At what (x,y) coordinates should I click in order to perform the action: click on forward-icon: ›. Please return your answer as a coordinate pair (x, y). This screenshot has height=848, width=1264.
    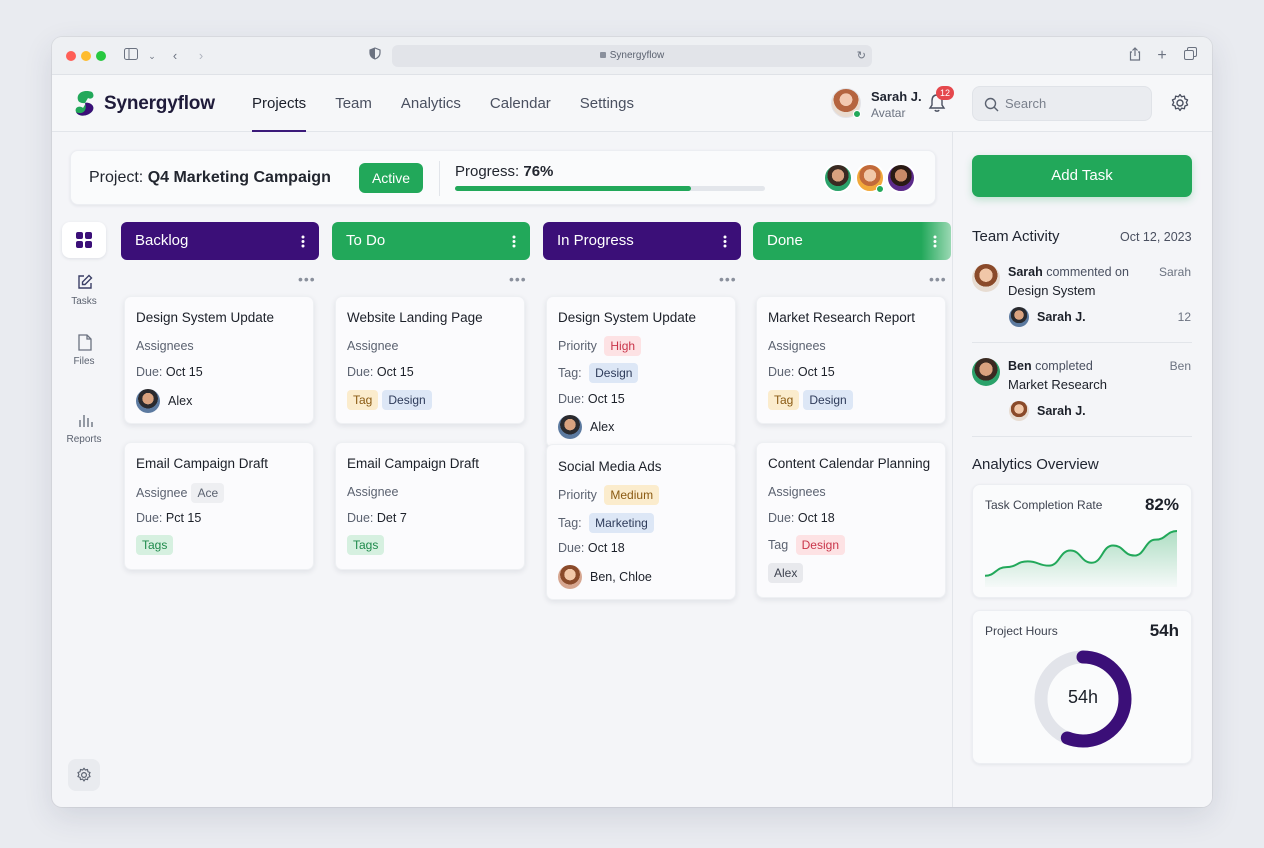
    Looking at the image, I should click on (201, 56).